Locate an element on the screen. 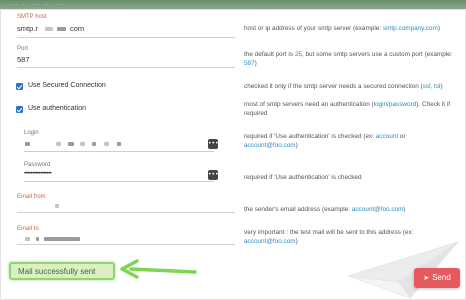 The height and width of the screenshot is (300, 466). email-to-label: Email to is located at coordinates (28, 229).